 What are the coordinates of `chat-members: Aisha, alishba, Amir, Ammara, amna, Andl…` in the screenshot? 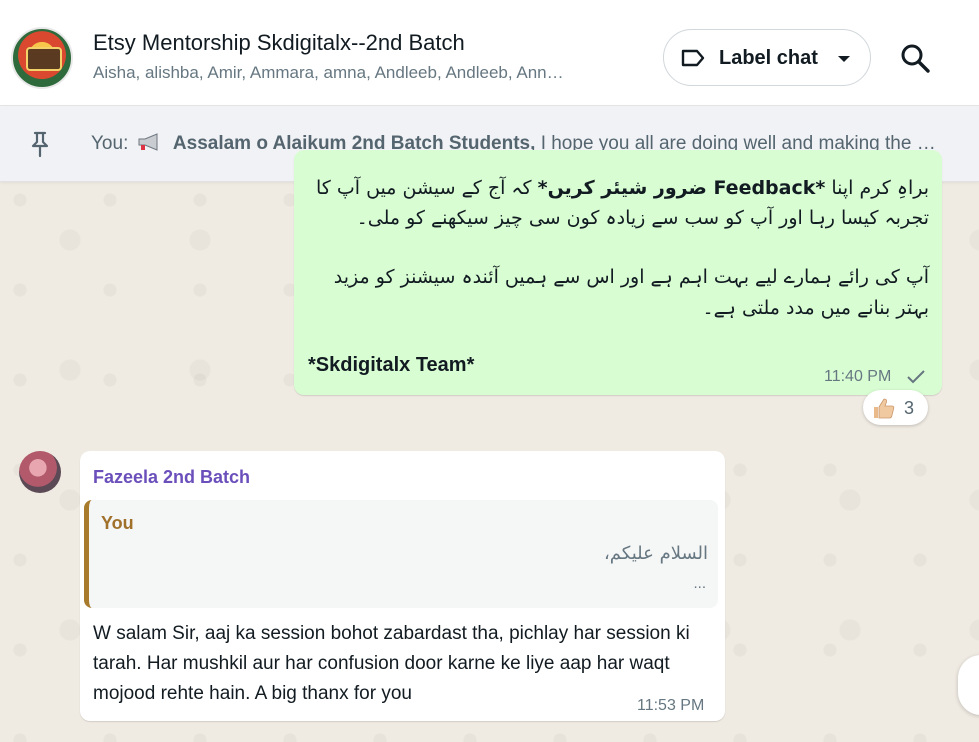 It's located at (358, 73).